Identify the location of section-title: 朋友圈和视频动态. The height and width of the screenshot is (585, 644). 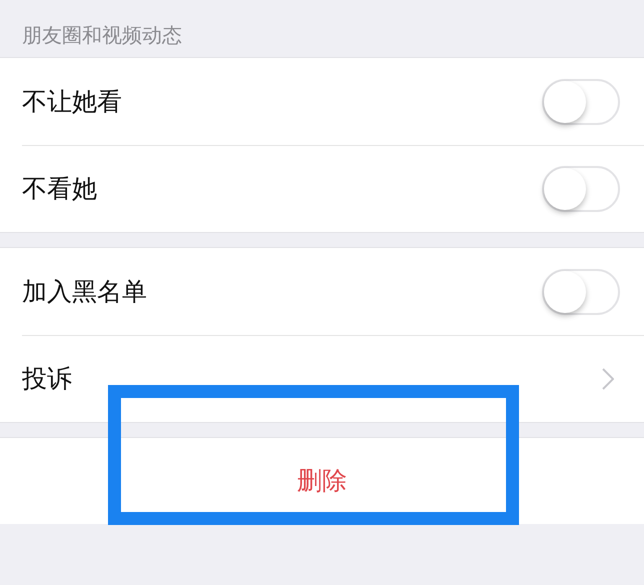
(102, 35).